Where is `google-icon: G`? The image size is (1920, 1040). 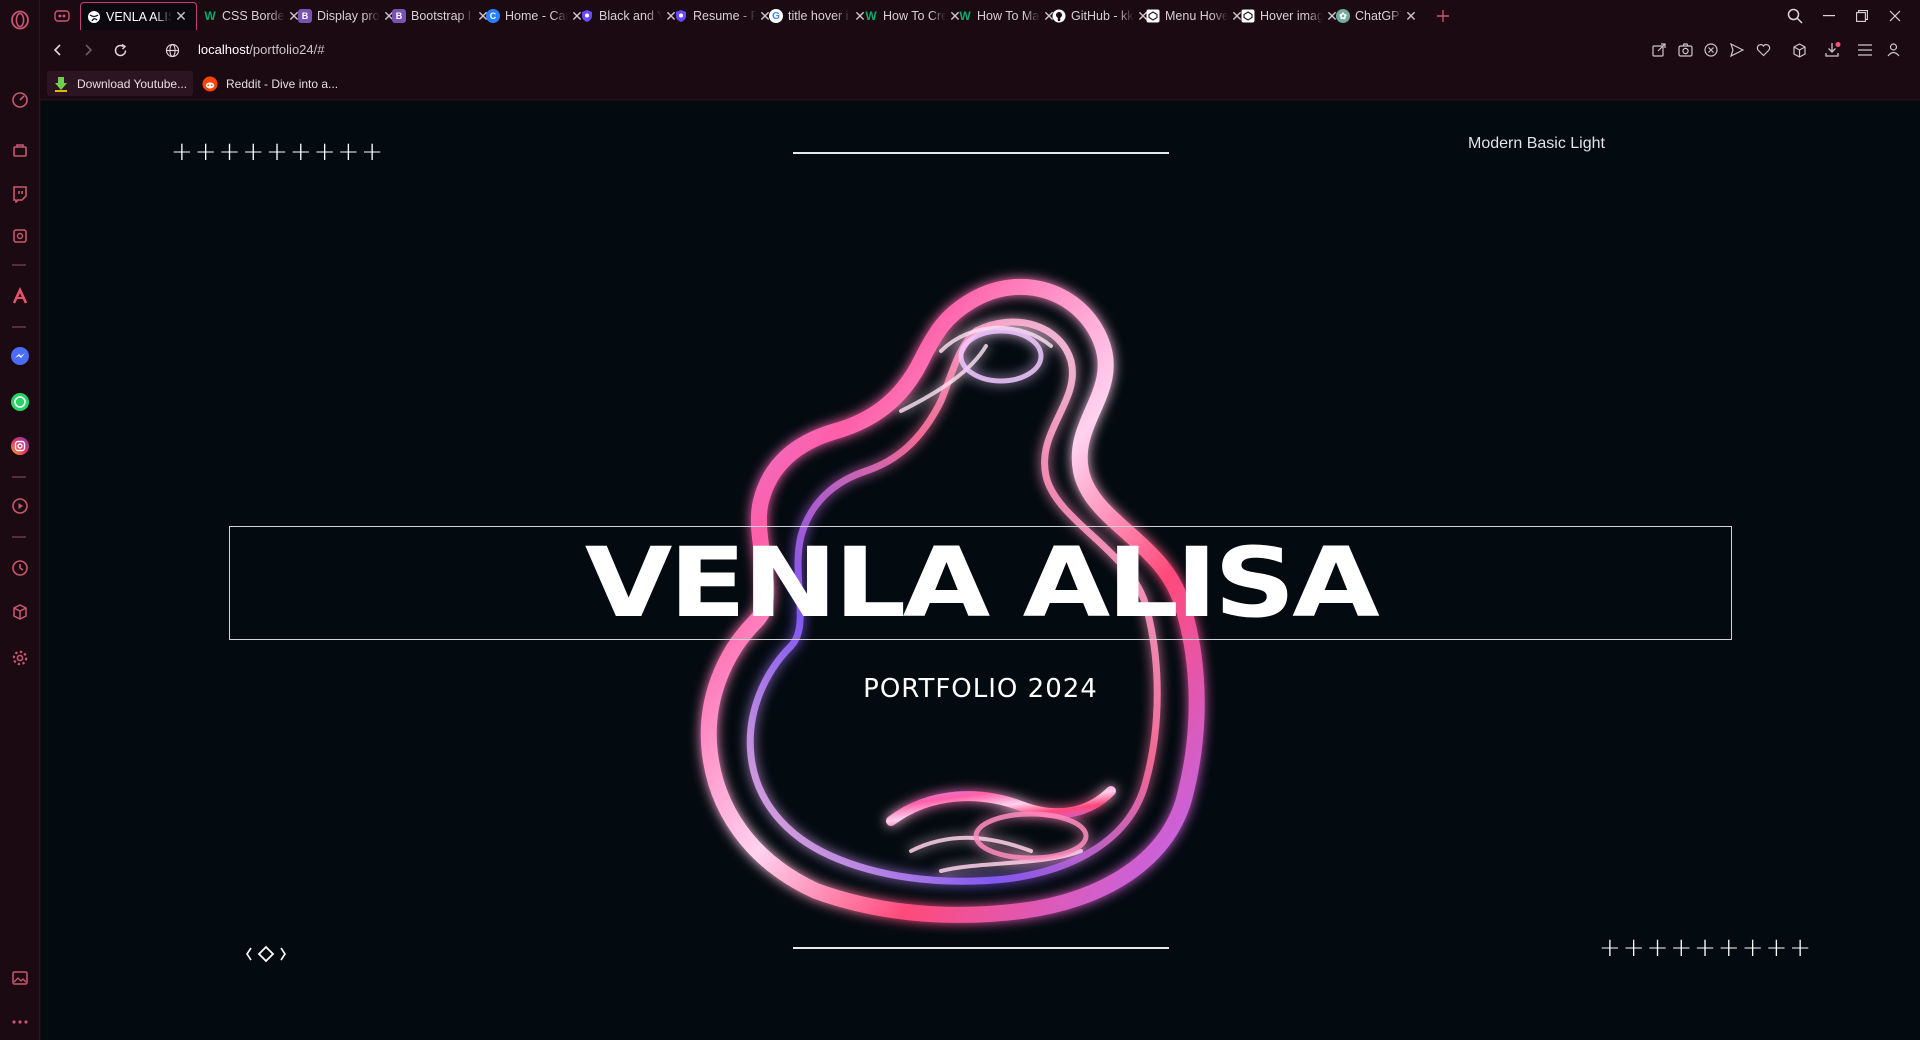 google-icon: G is located at coordinates (776, 16).